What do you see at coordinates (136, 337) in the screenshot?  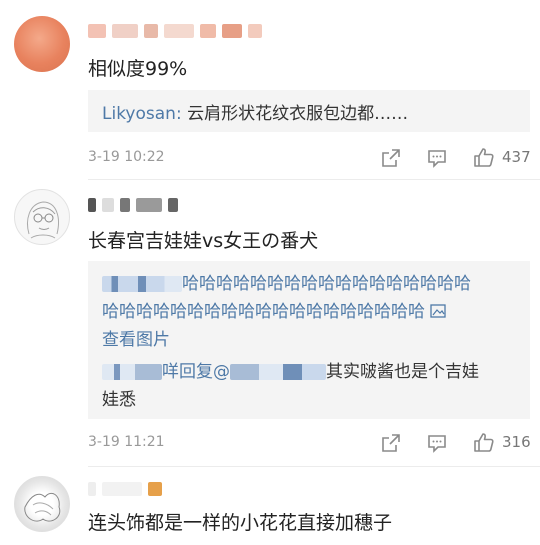 I see `view-image-link: 查看图片` at bounding box center [136, 337].